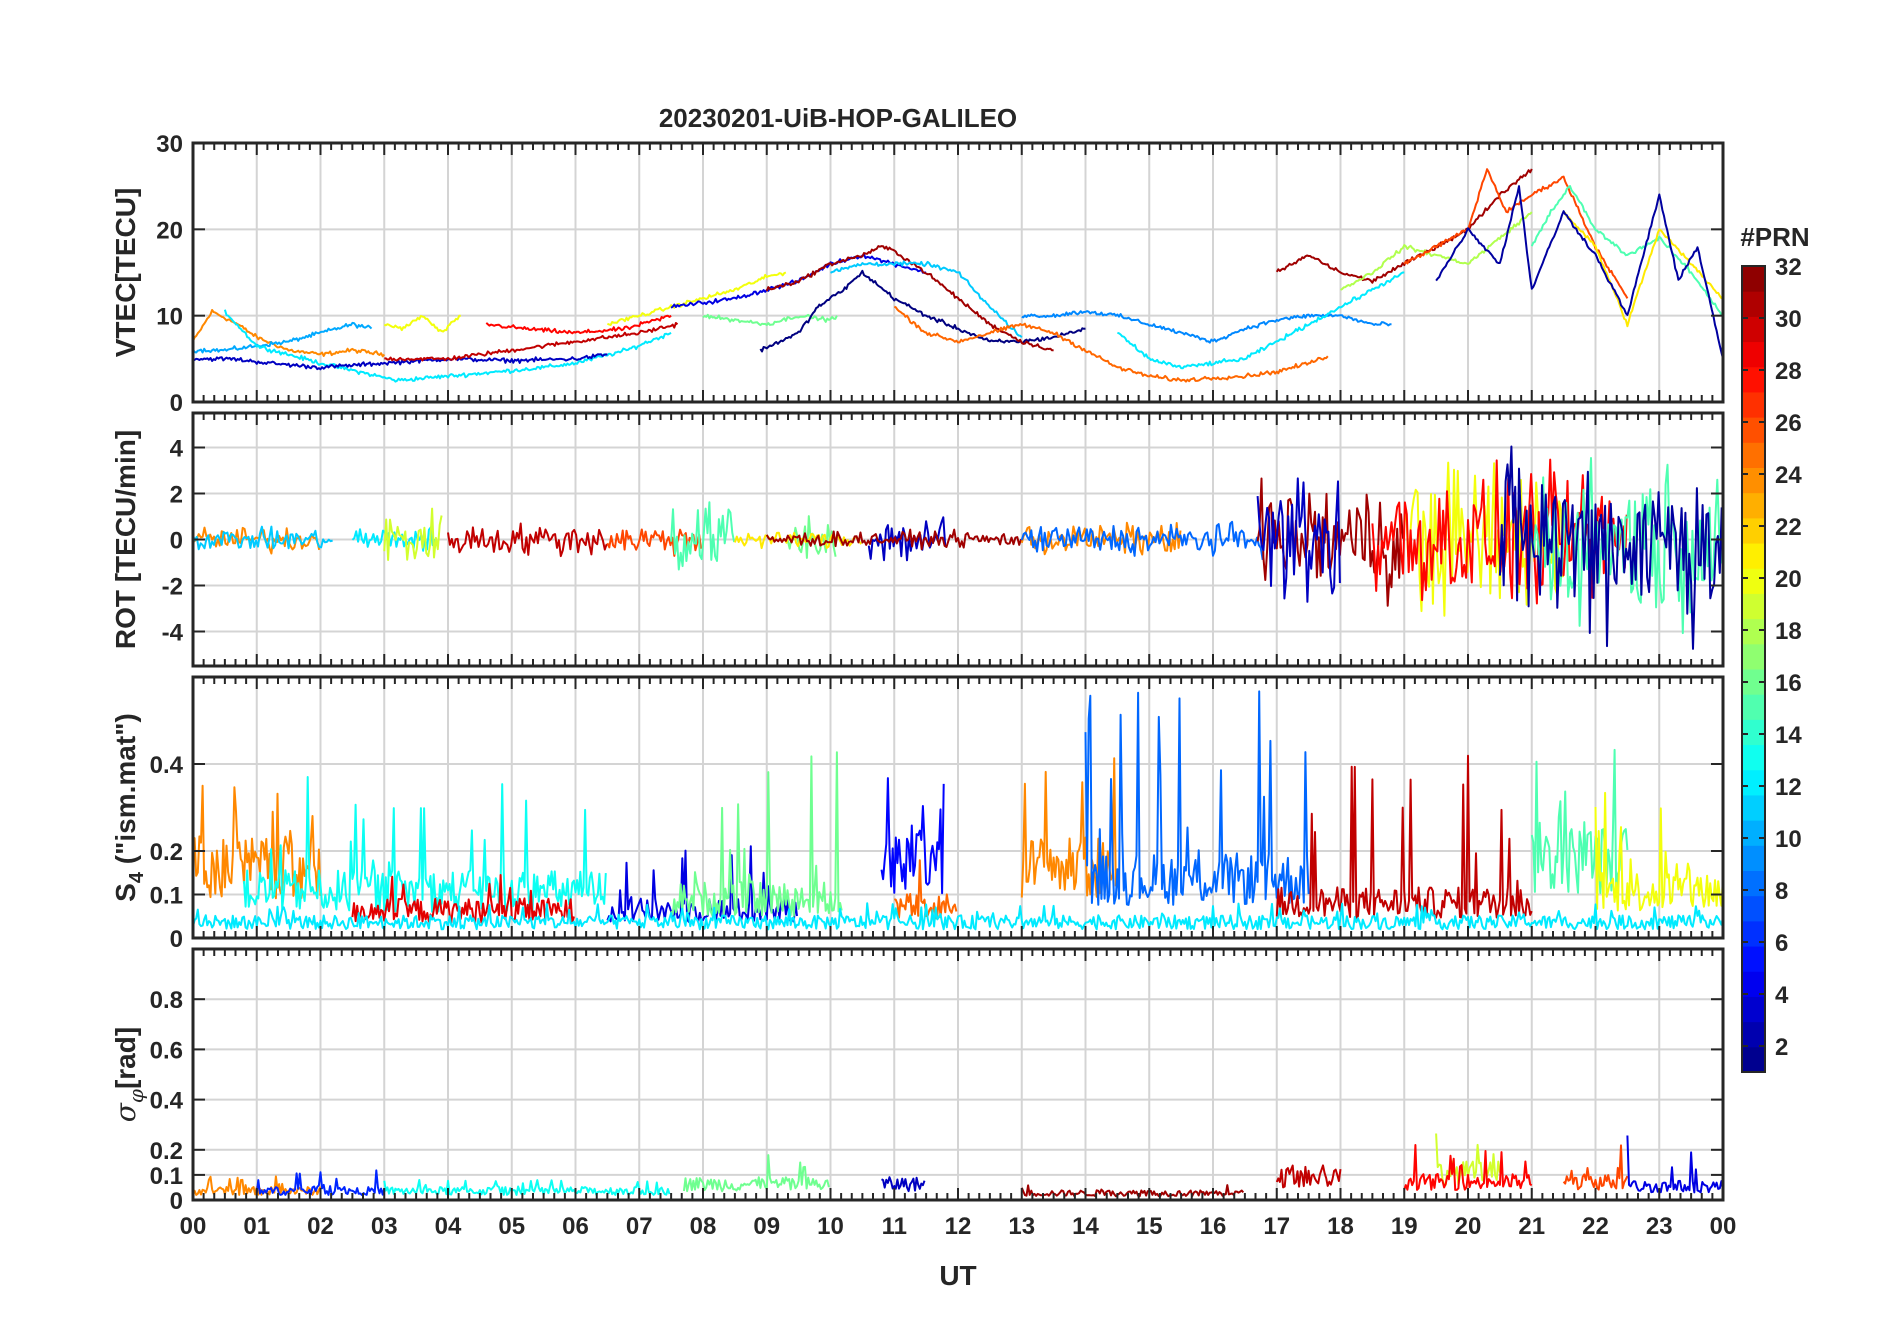 This screenshot has width=1902, height=1330. I want to click on colorbar-tick-label: 2, so click(1781, 1047).